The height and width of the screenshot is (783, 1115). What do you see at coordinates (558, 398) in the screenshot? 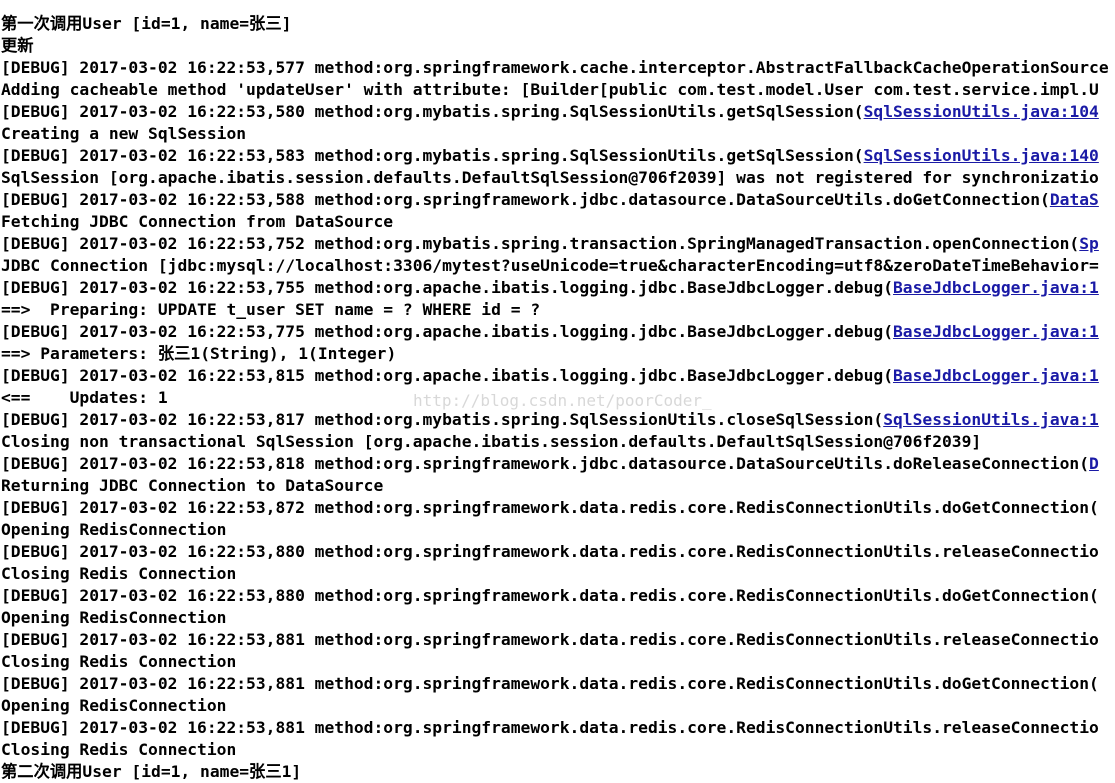
I see `console-line: <== Updates: 1` at bounding box center [558, 398].